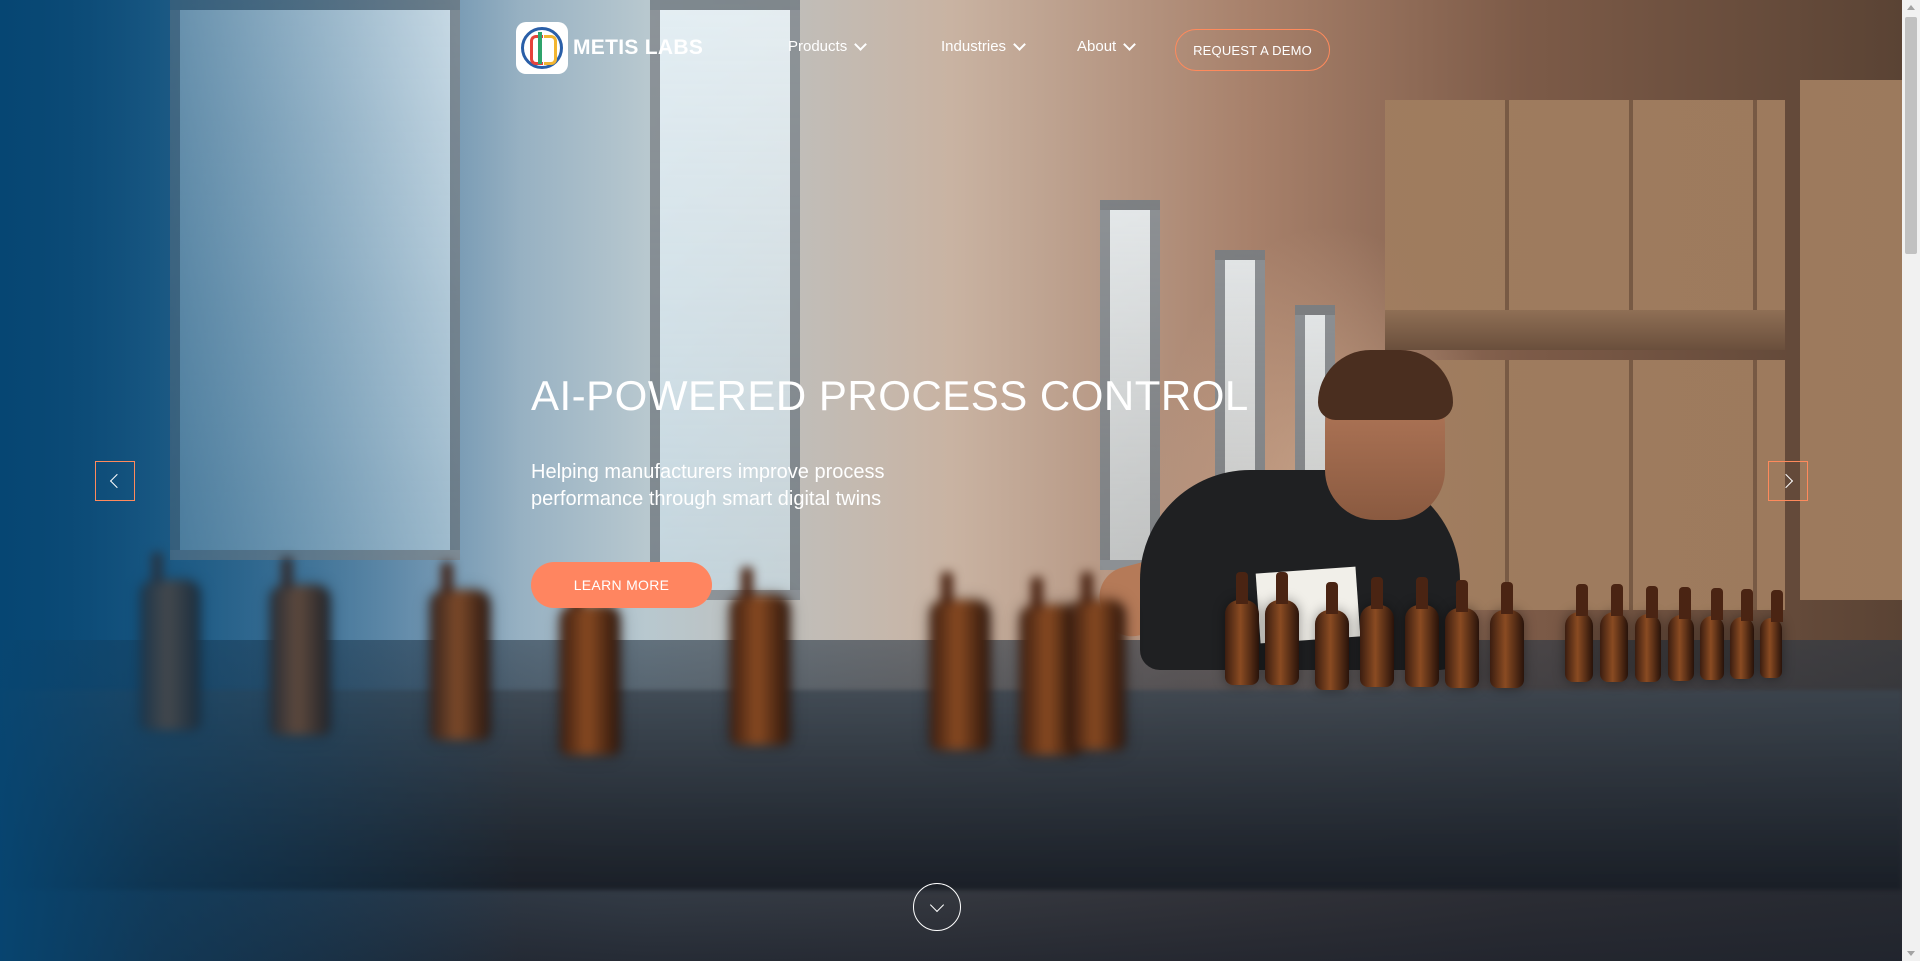 The width and height of the screenshot is (1920, 961). I want to click on carousel-next-button, so click(1788, 481).